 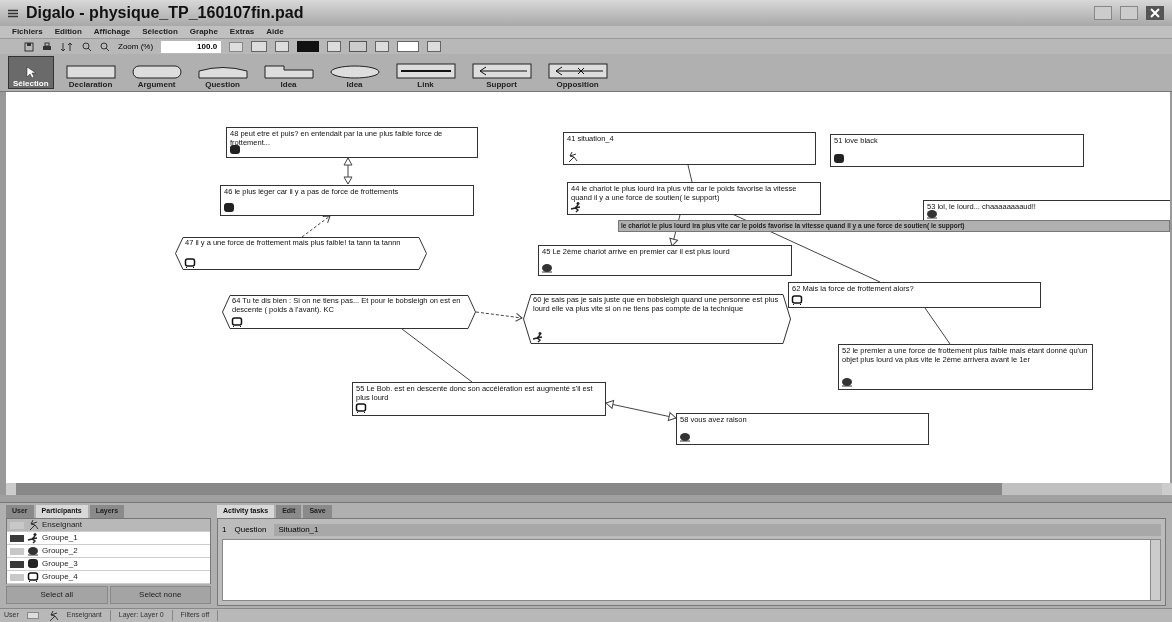 I want to click on participant-row: Groupe_4, so click(x=108, y=577).